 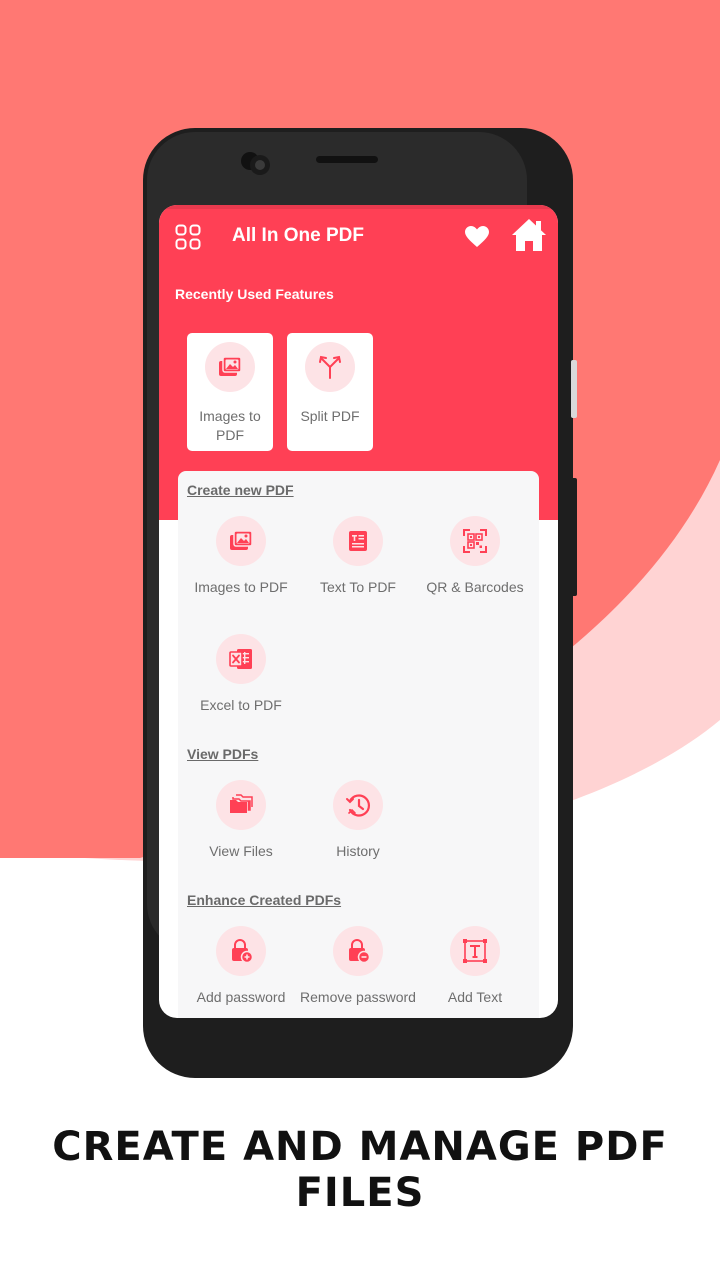 I want to click on recent-features-title: Recently Used Features, so click(x=254, y=294).